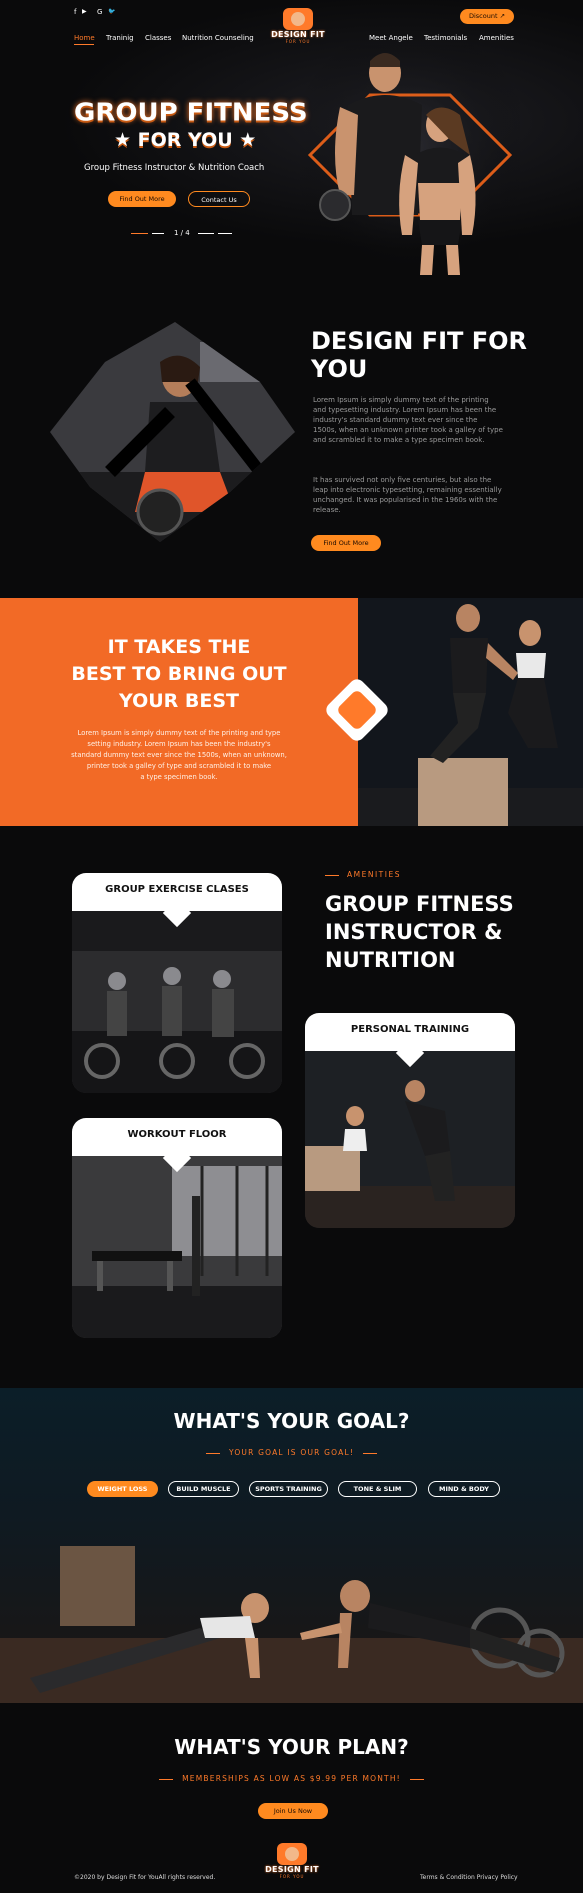  What do you see at coordinates (99, 12) in the screenshot?
I see `google-icon: G` at bounding box center [99, 12].